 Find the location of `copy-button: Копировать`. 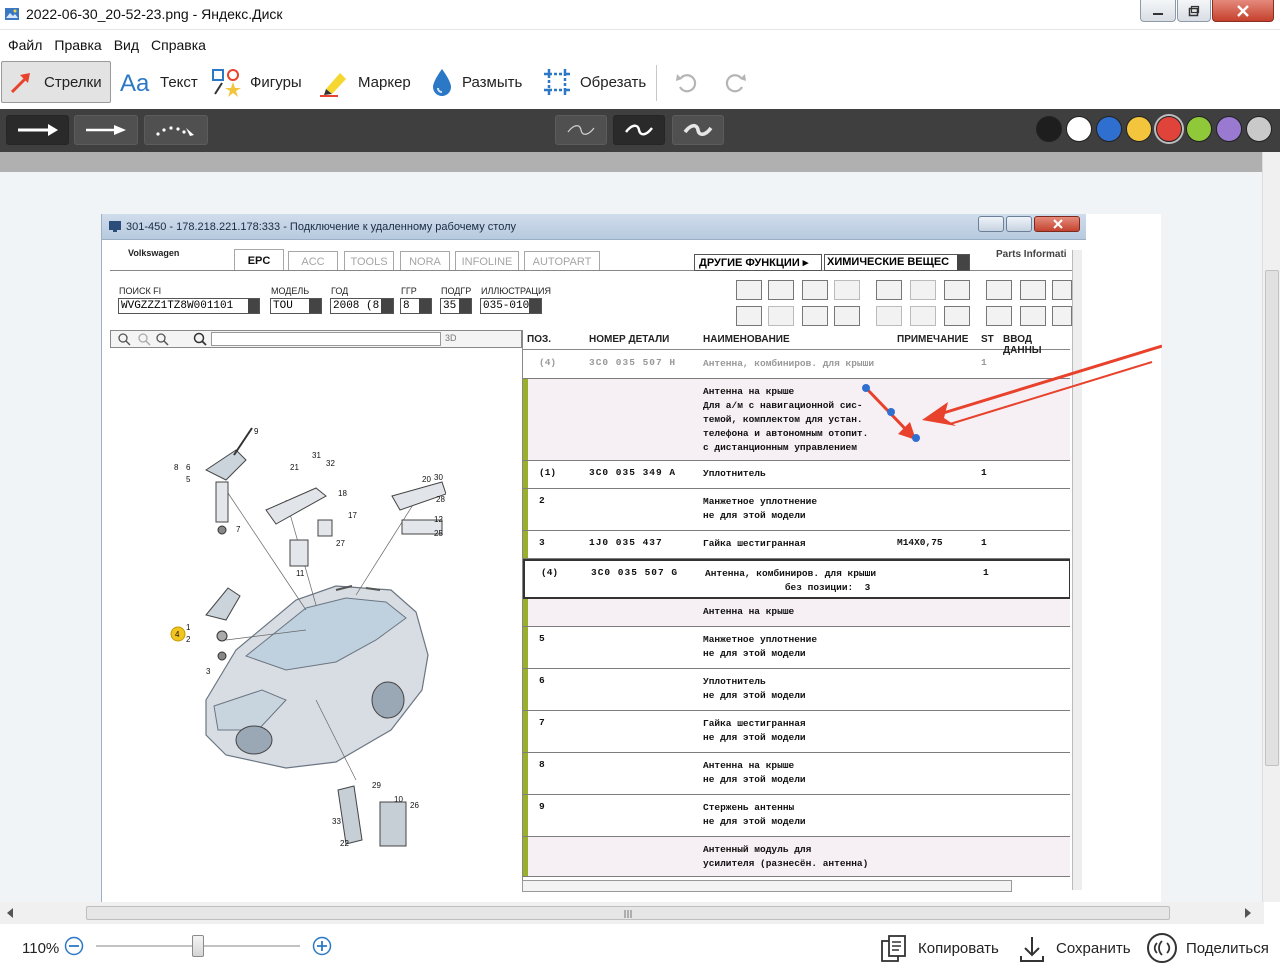

copy-button: Копировать is located at coordinates (944, 949).